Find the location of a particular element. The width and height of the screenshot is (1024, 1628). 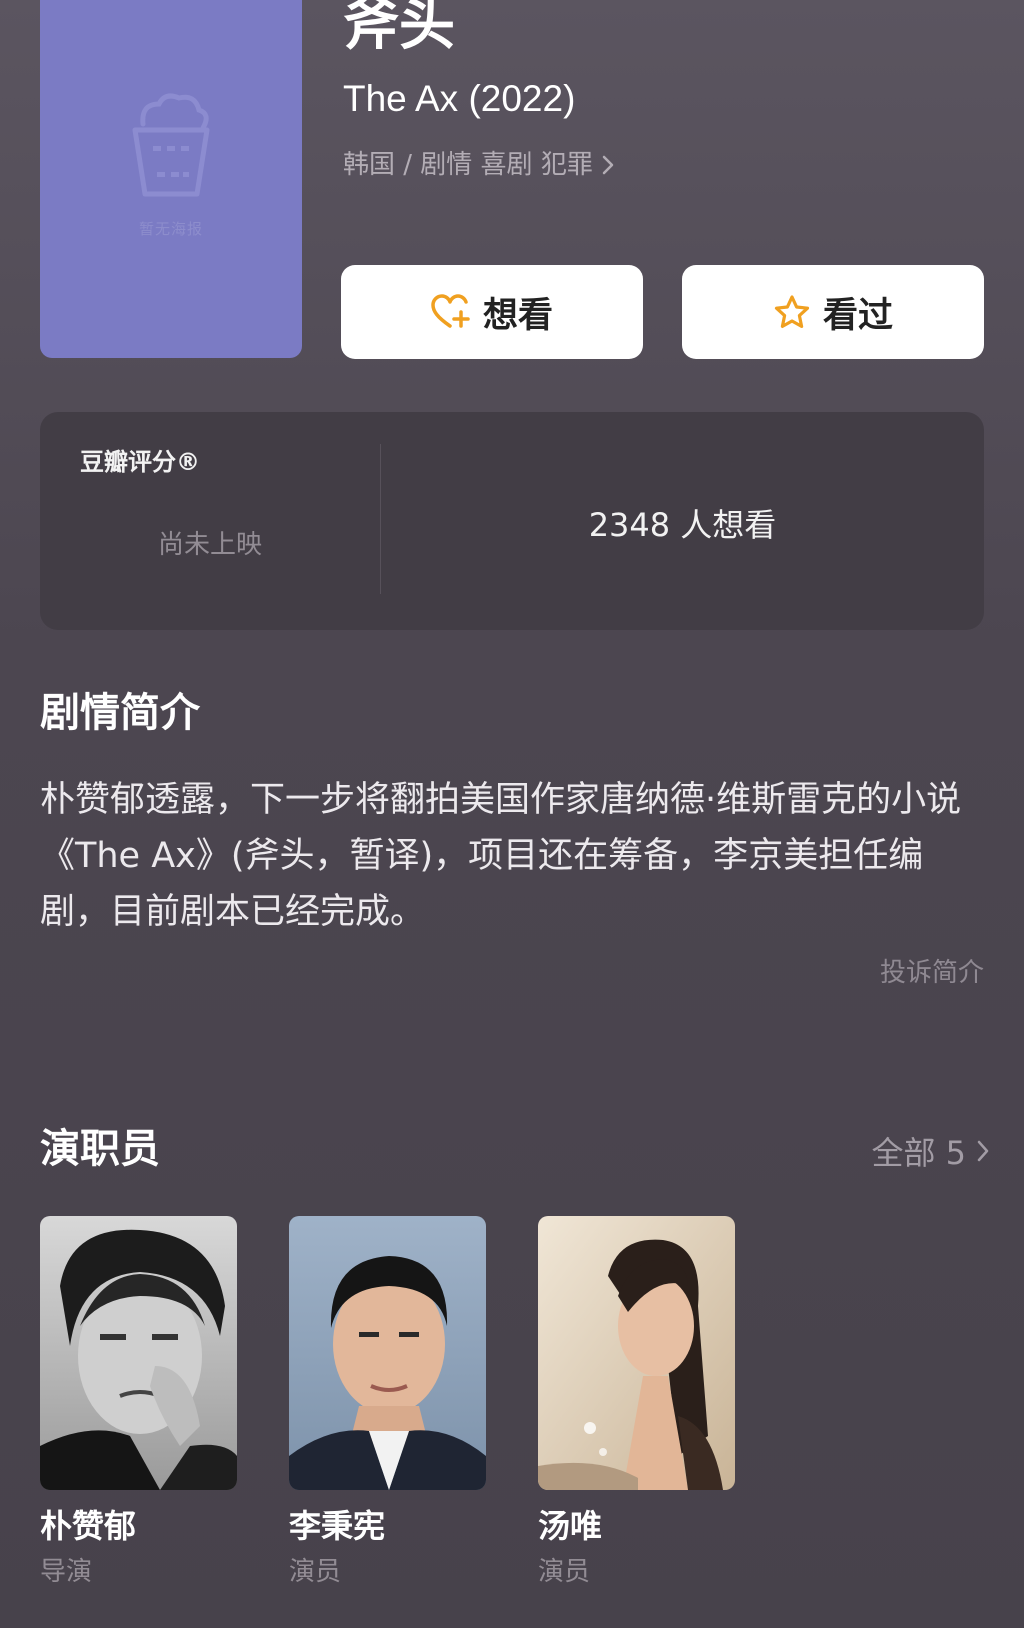

poster-caption: 暂无海报 is located at coordinates (170, 228).